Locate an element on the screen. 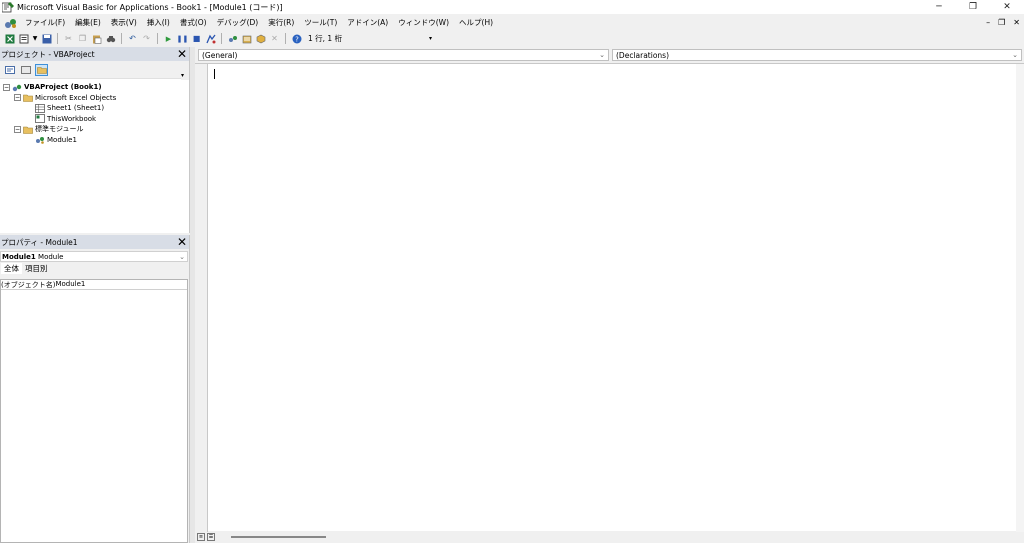  menu-format: 書式(O) is located at coordinates (193, 22).